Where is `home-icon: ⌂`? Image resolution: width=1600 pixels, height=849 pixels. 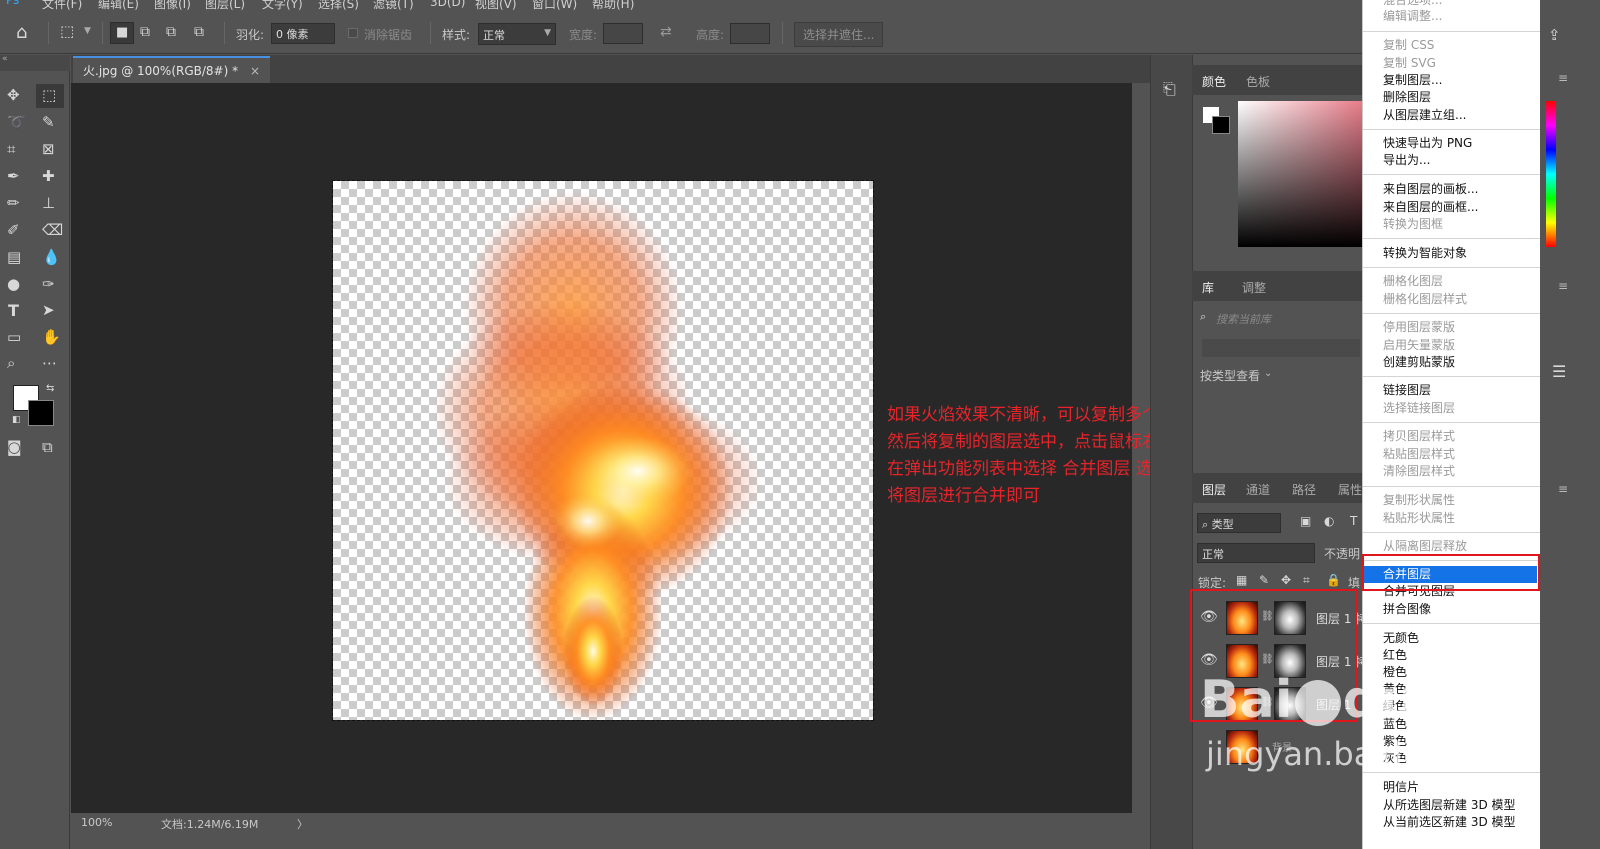
home-icon: ⌂ is located at coordinates (21, 33).